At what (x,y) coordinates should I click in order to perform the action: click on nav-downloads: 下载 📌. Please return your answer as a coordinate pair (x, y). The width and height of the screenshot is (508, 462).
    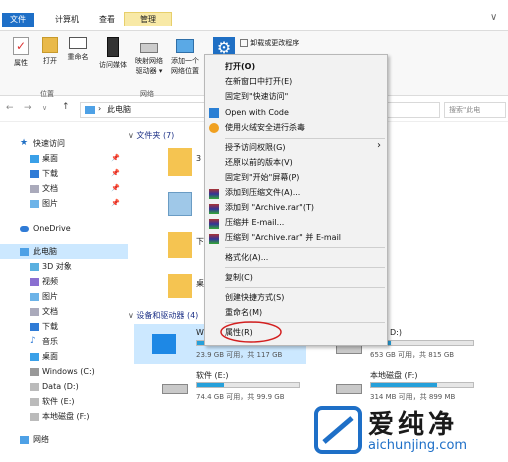
    Looking at the image, I should click on (64, 173).